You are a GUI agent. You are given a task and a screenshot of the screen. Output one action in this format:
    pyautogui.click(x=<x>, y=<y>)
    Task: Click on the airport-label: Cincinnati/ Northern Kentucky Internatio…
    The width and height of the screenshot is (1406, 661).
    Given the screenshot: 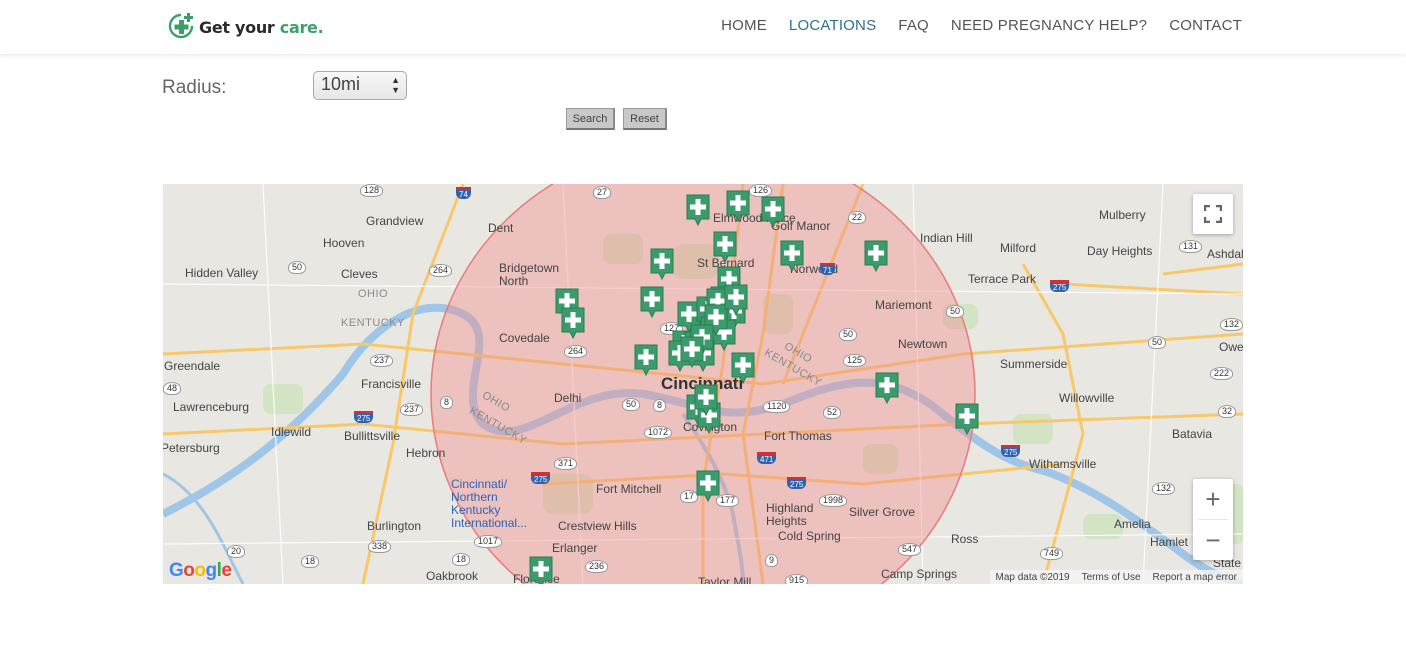 What is the action you would take?
    pyautogui.click(x=489, y=503)
    